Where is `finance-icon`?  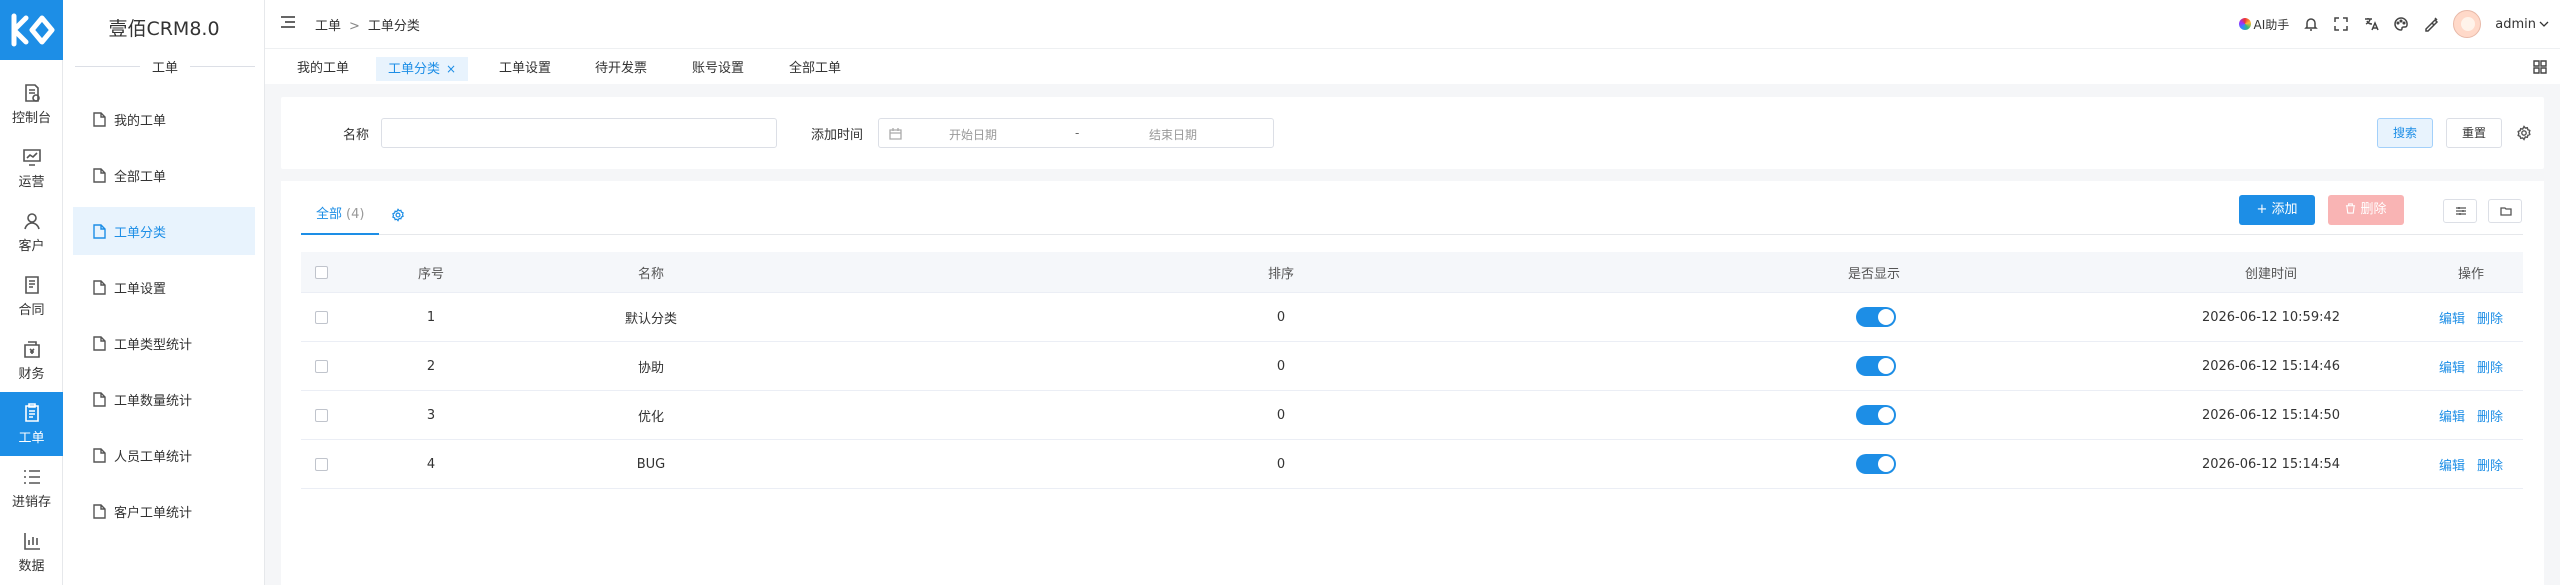 finance-icon is located at coordinates (31, 349).